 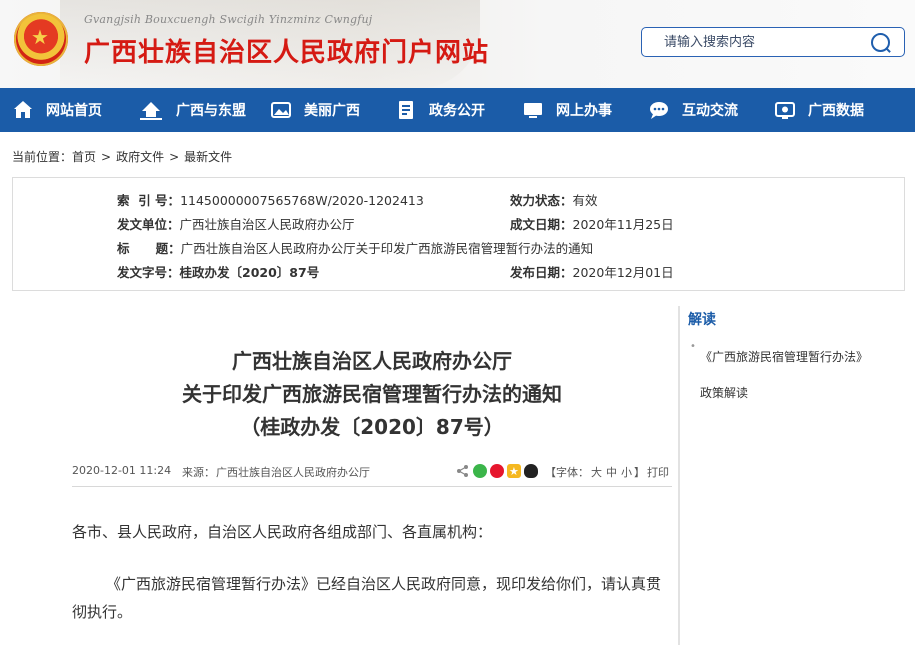 I want to click on main-nav: 网站首页 广西与东盟 美丽广西 政务公开 网上办事 互动交流 广西数据, so click(x=457, y=110).